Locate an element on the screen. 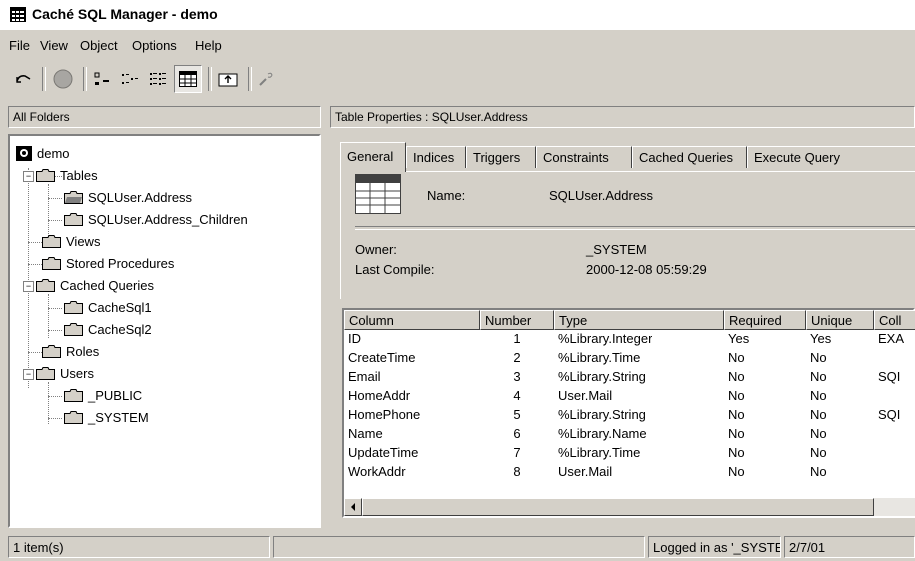  tree-item-views: Views is located at coordinates (71, 241).